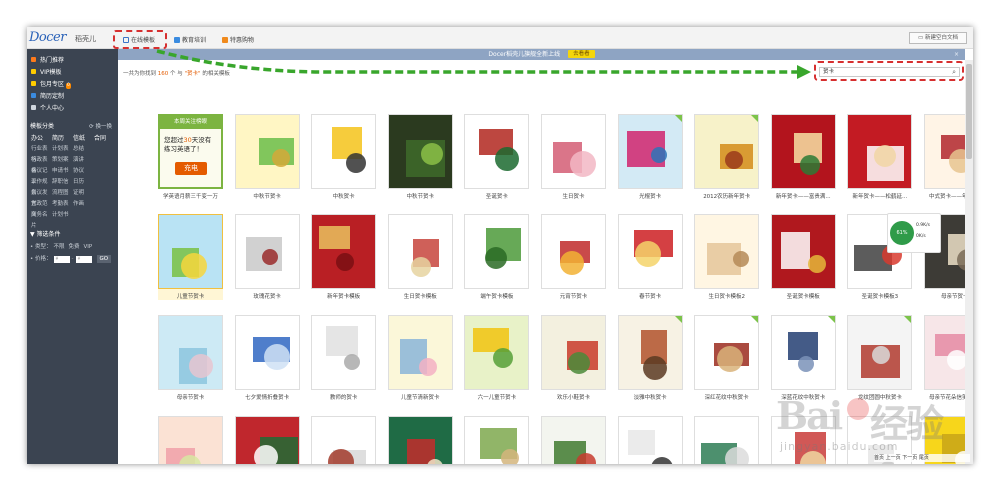 The height and width of the screenshot is (489, 1000). I want to click on template-tile: 六一儿童节贺卡, so click(497, 358).